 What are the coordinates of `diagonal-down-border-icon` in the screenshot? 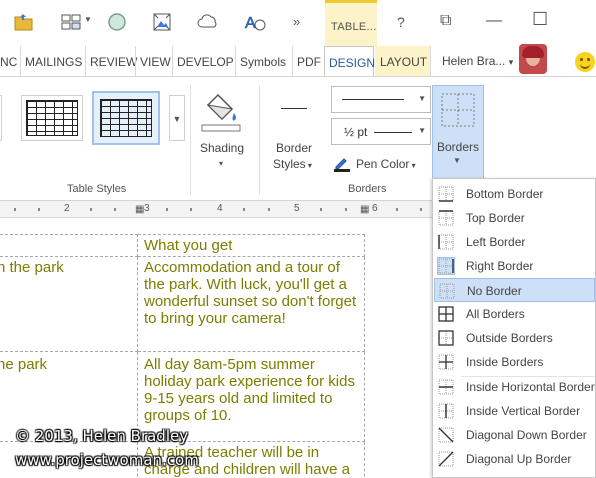 It's located at (446, 435).